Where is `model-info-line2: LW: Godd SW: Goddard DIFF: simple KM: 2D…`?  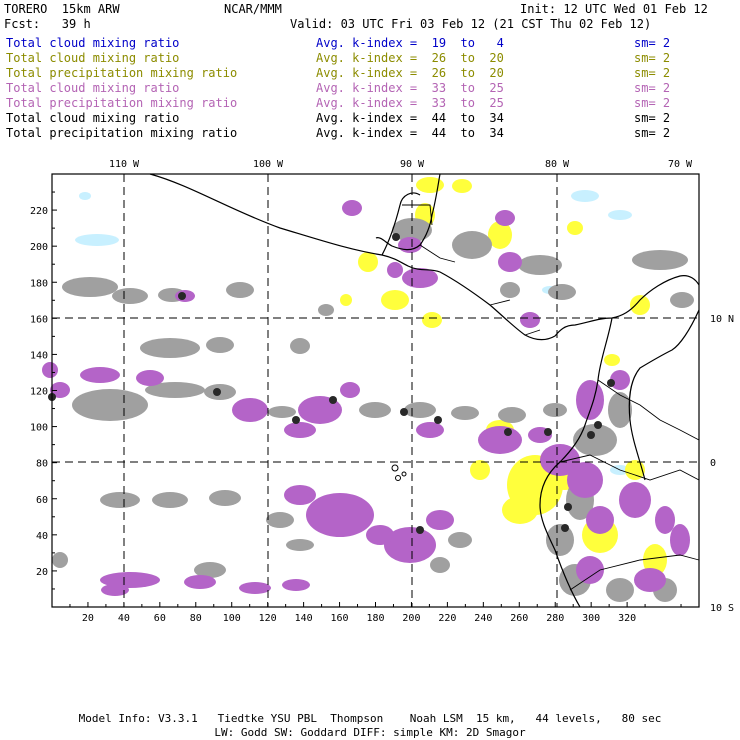
model-info-line2: LW: Godd SW: Goddard DIFF: simple KM: 2D… is located at coordinates (370, 732).